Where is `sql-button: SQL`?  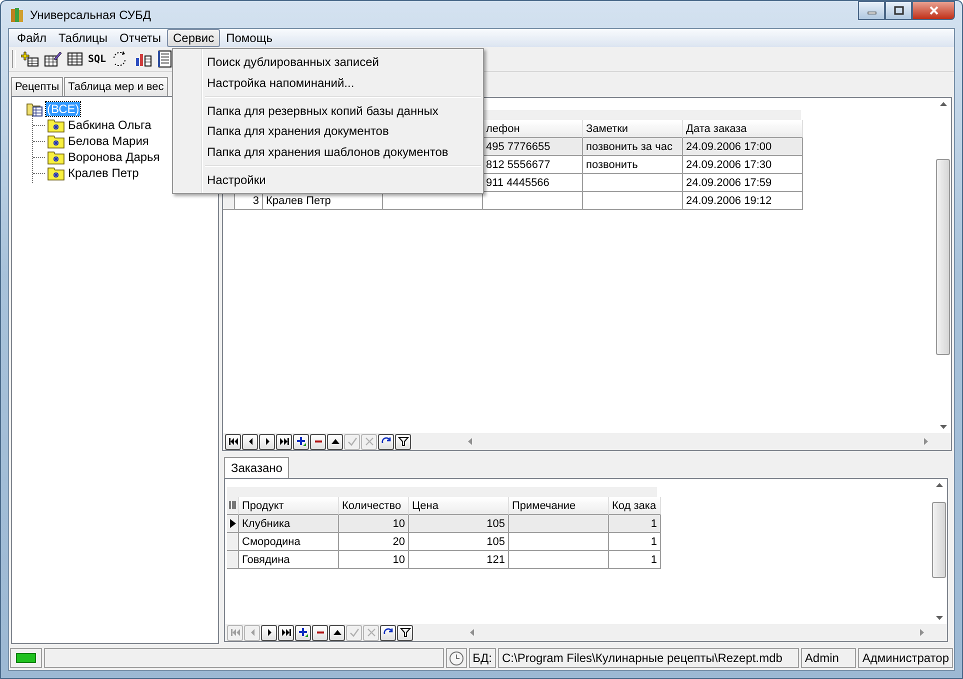 sql-button: SQL is located at coordinates (97, 59).